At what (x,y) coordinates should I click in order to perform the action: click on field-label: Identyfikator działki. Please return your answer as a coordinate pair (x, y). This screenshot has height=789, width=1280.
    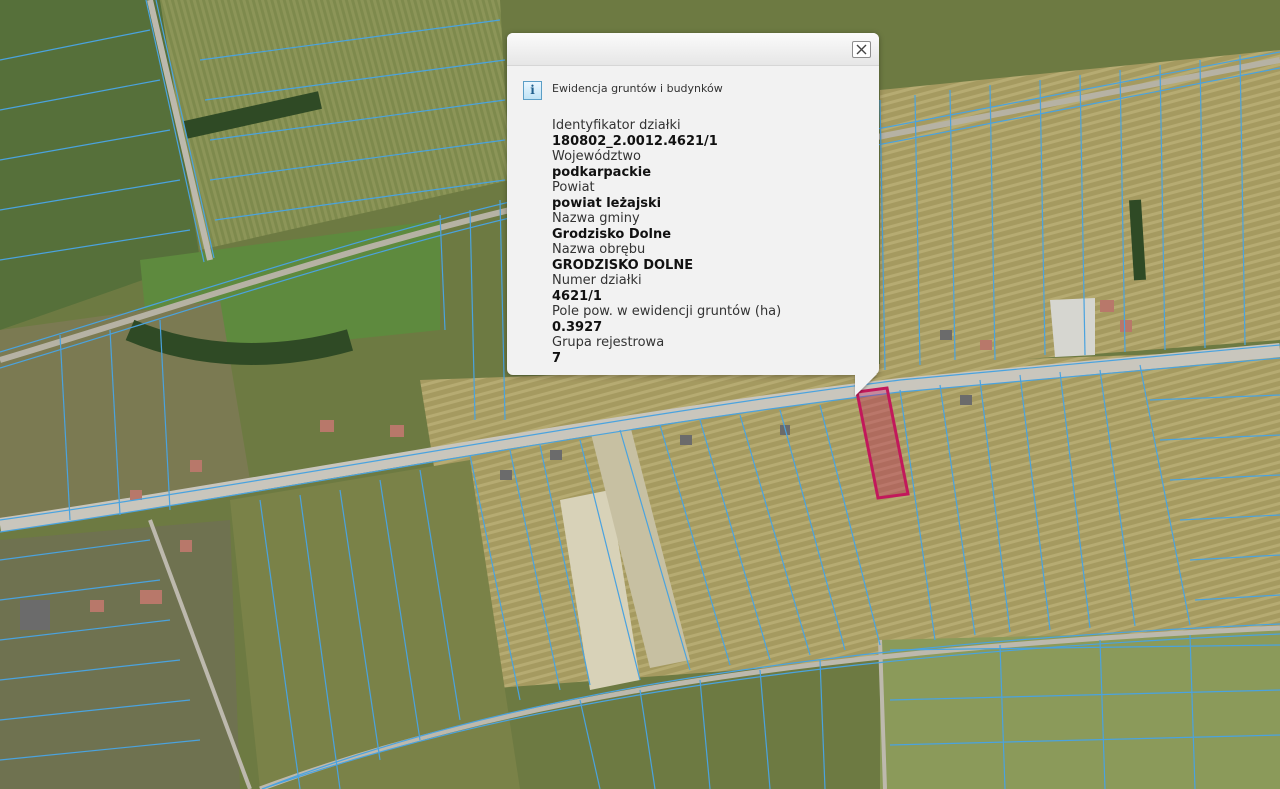
    Looking at the image, I should click on (616, 125).